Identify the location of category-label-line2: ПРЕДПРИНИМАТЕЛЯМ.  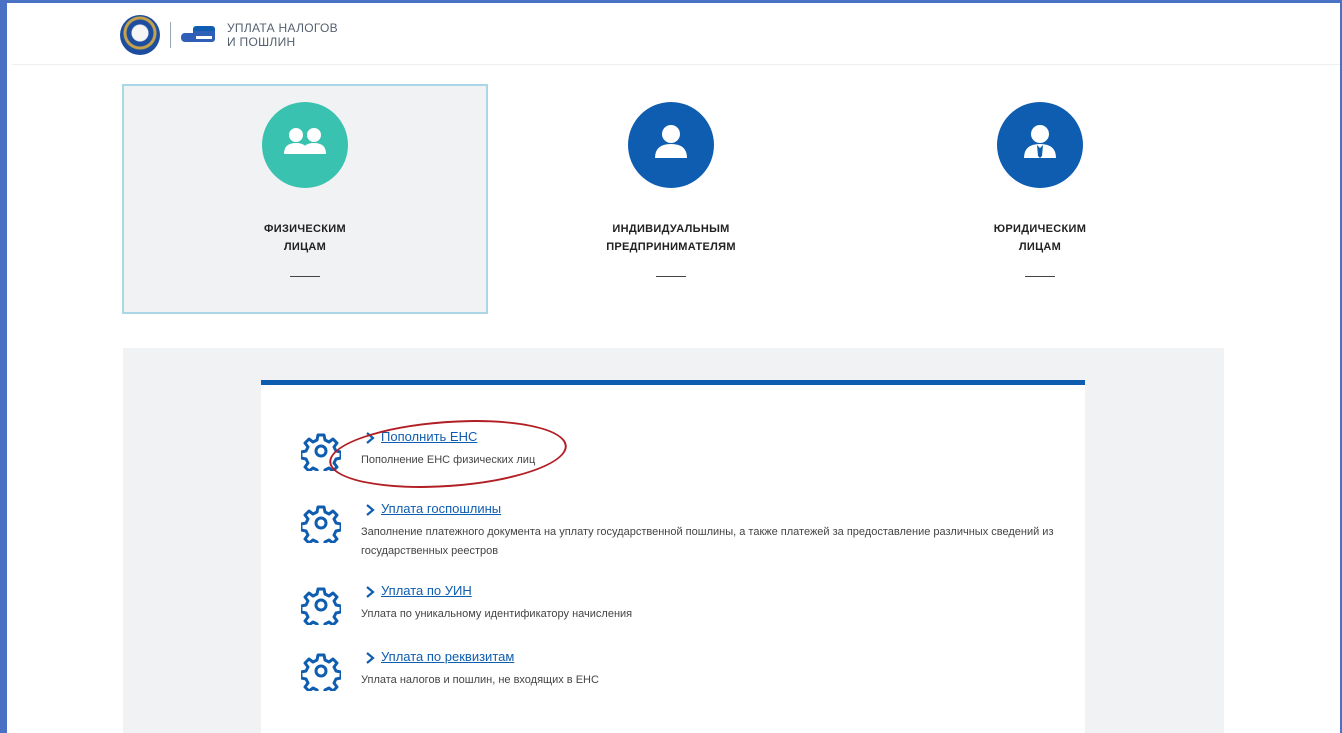
(671, 247).